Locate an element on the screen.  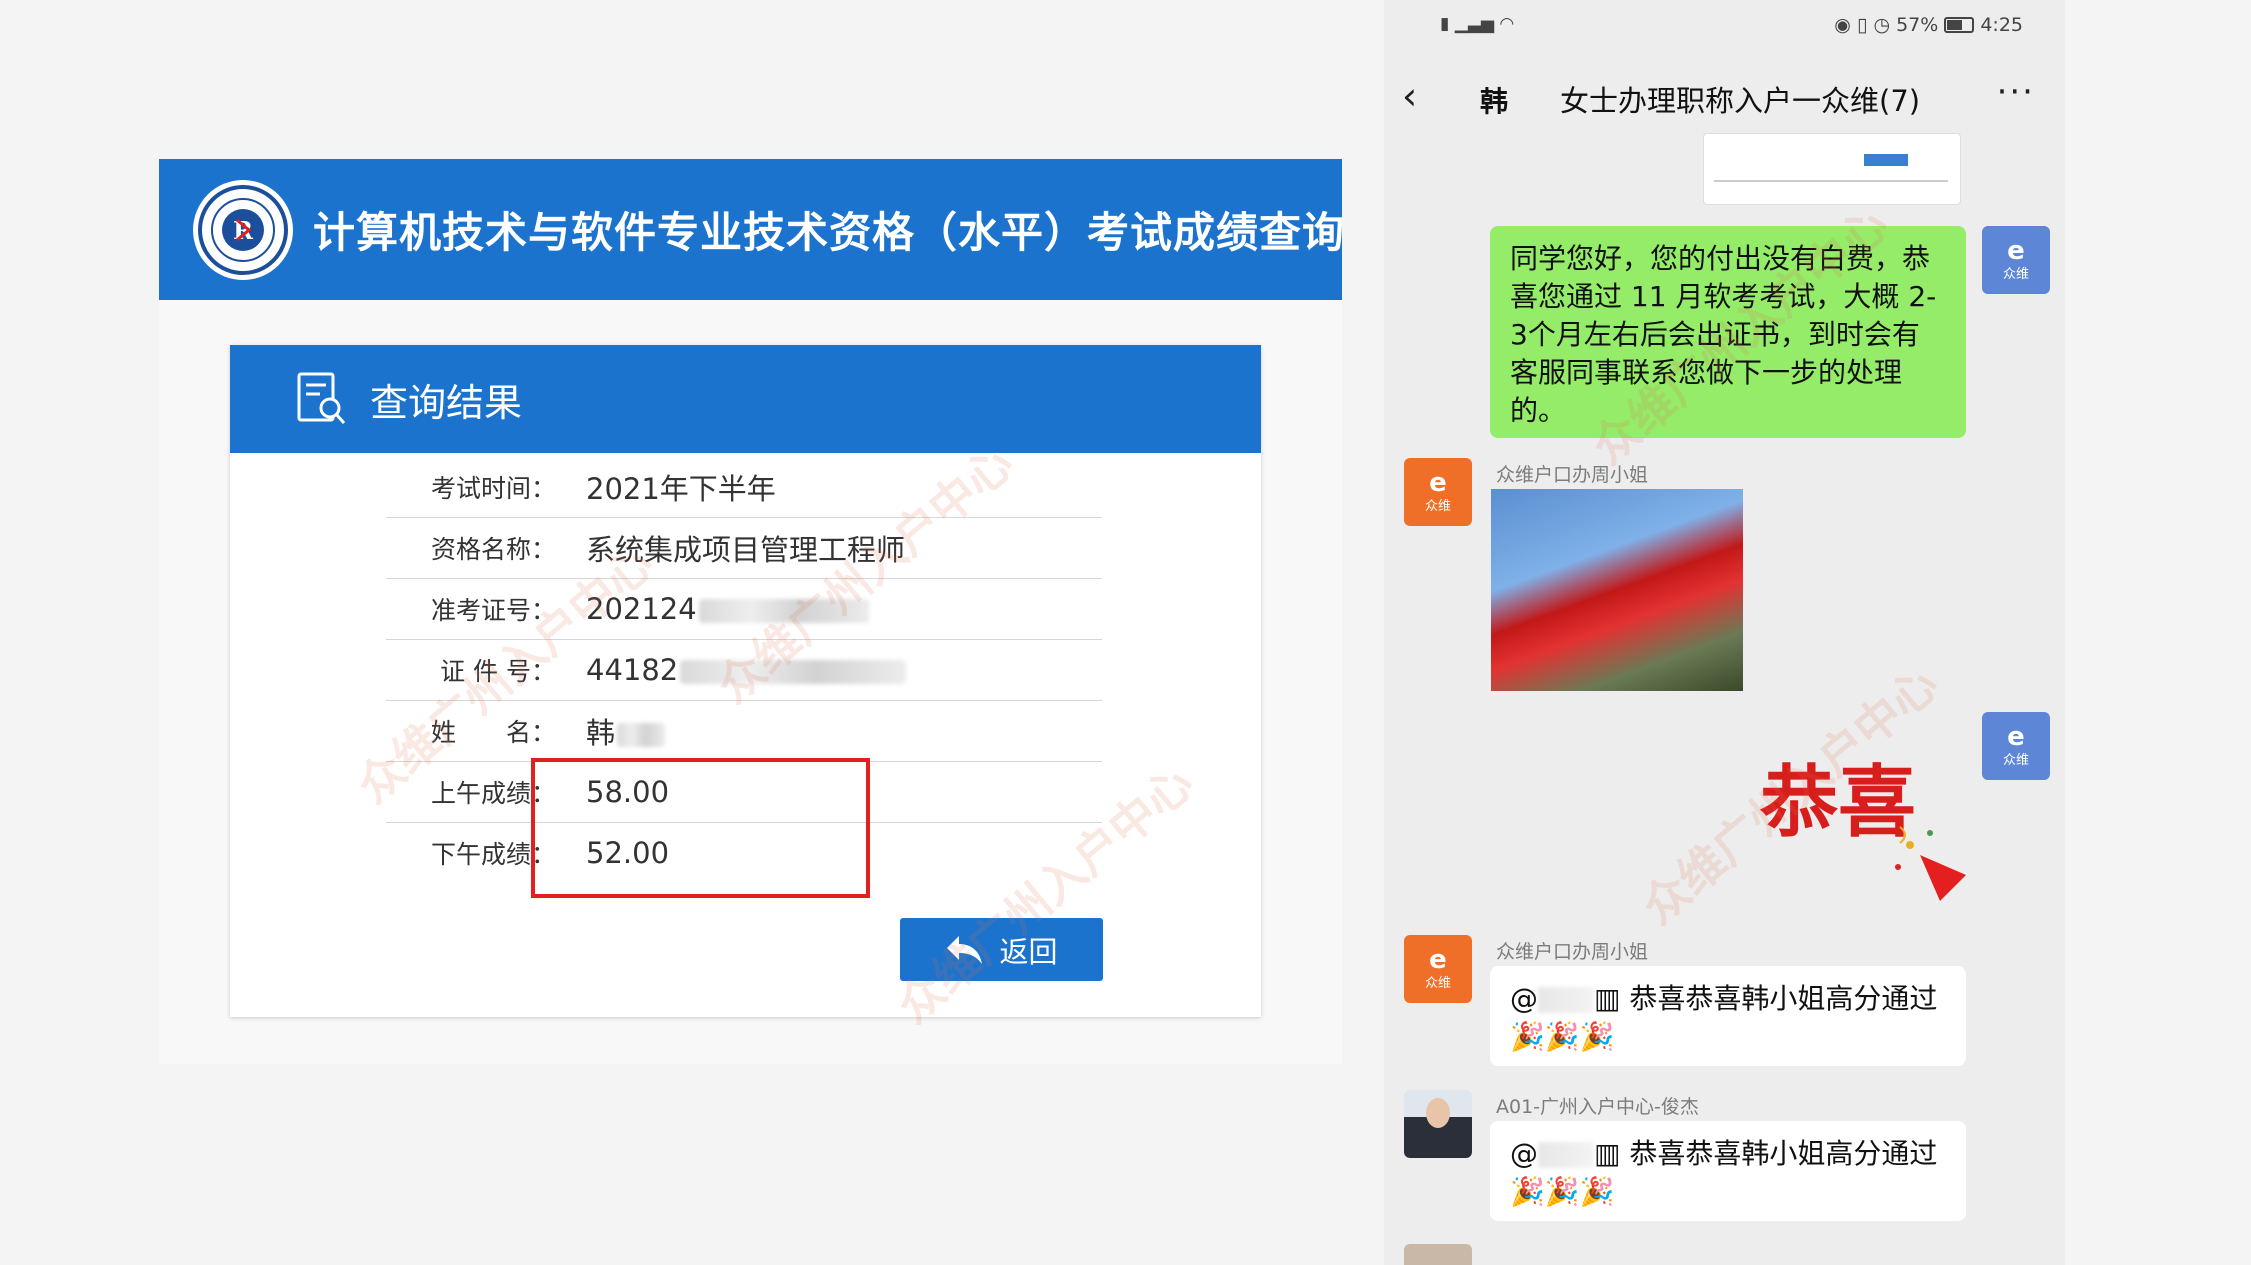
row-value: 系统集成项目管理工程师 is located at coordinates (746, 550).